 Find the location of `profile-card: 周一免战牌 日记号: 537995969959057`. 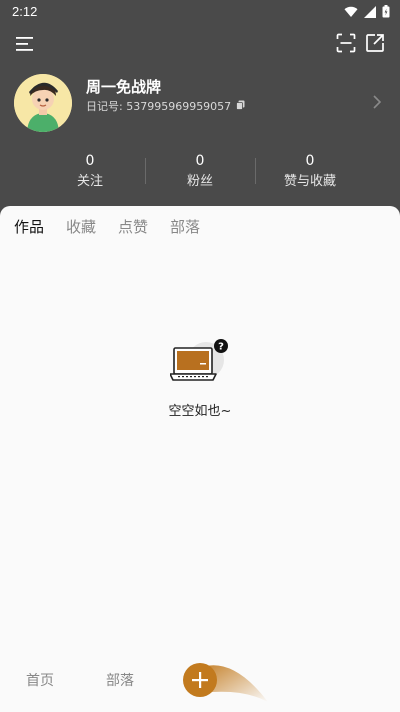

profile-card: 周一免战牌 日记号: 537995969959057 is located at coordinates (200, 104).